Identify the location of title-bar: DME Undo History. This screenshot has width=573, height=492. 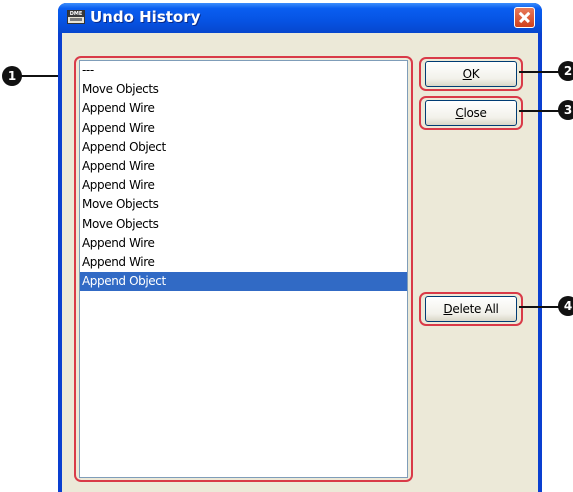
(300, 18).